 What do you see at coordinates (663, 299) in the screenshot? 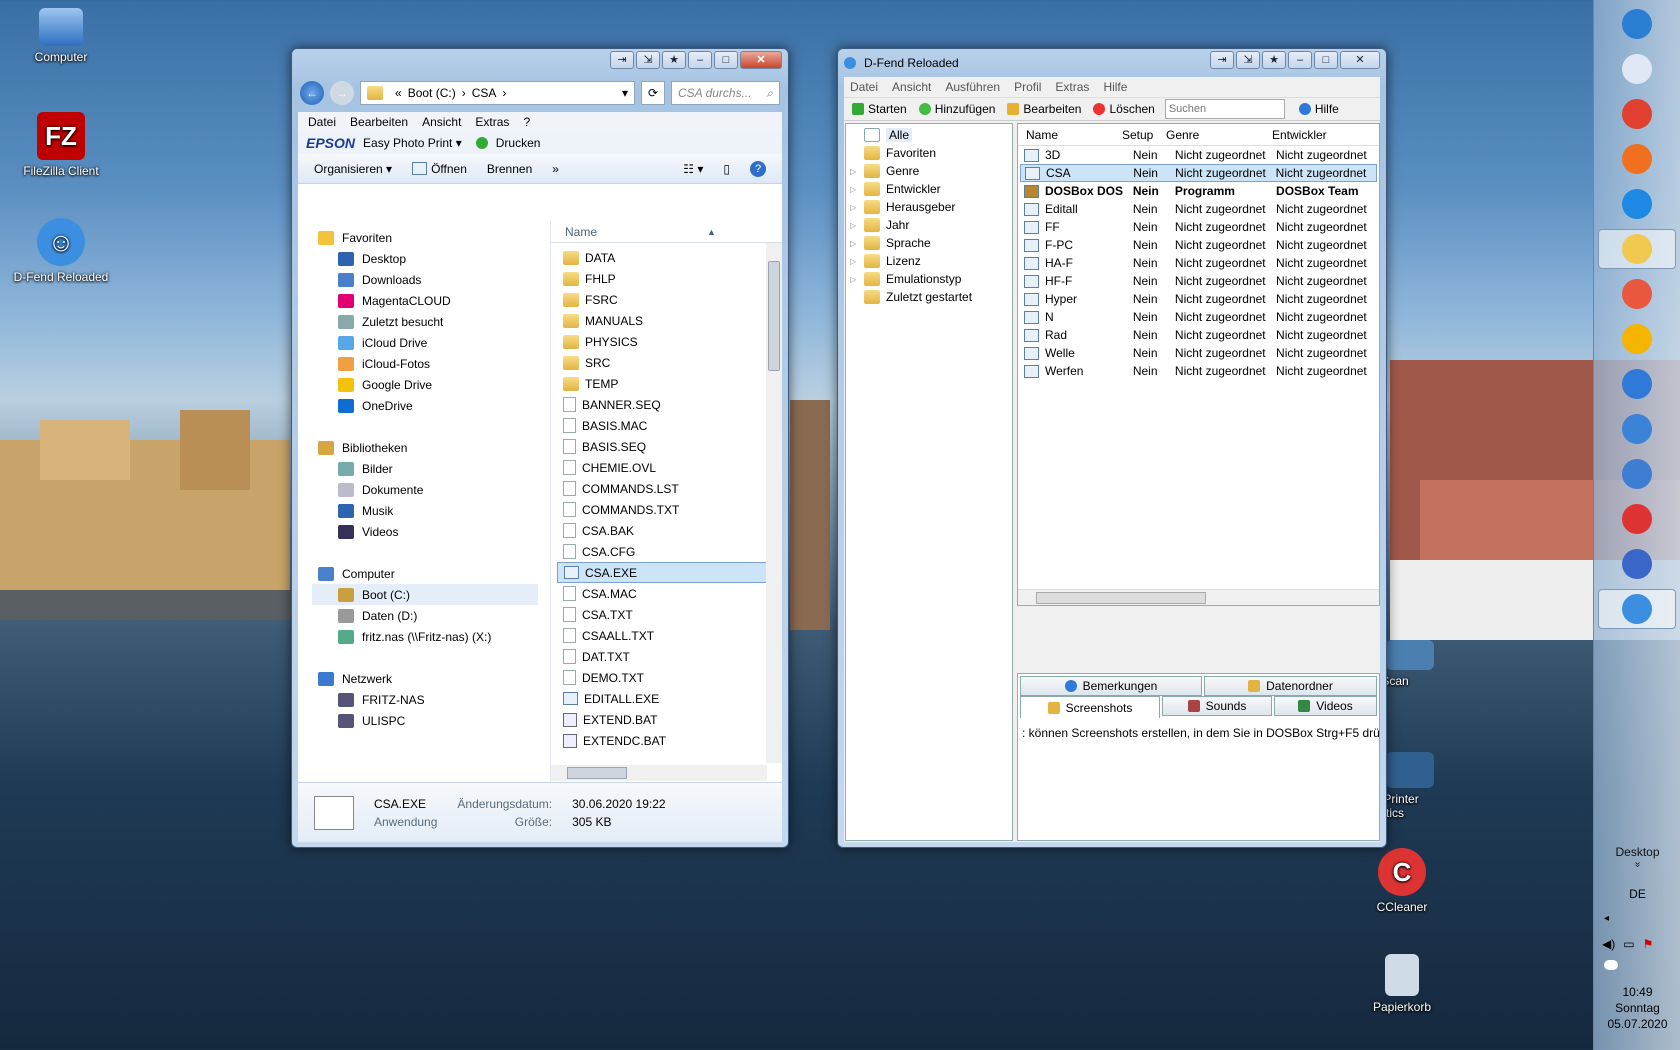
I see `file-row: FSRC` at bounding box center [663, 299].